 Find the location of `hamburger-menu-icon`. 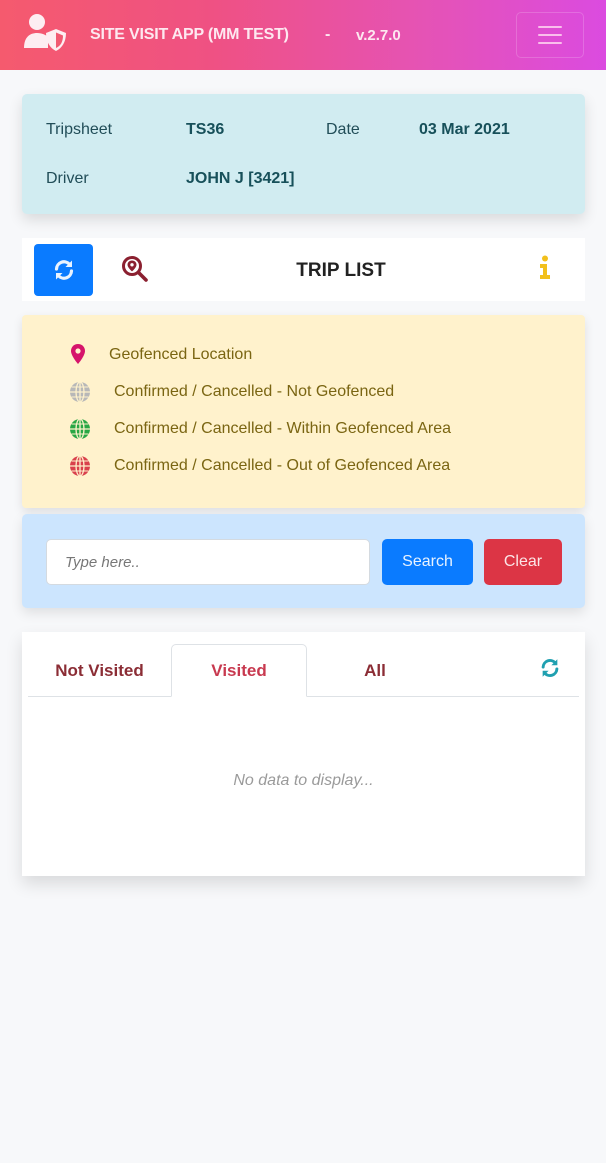

hamburger-menu-icon is located at coordinates (550, 27).